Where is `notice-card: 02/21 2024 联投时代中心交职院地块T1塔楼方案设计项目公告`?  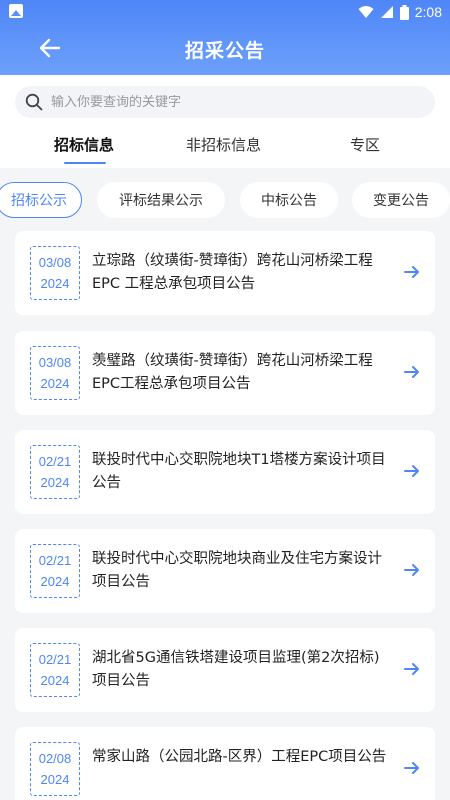 notice-card: 02/21 2024 联投时代中心交职院地块T1塔楼方案设计项目公告 is located at coordinates (225, 472).